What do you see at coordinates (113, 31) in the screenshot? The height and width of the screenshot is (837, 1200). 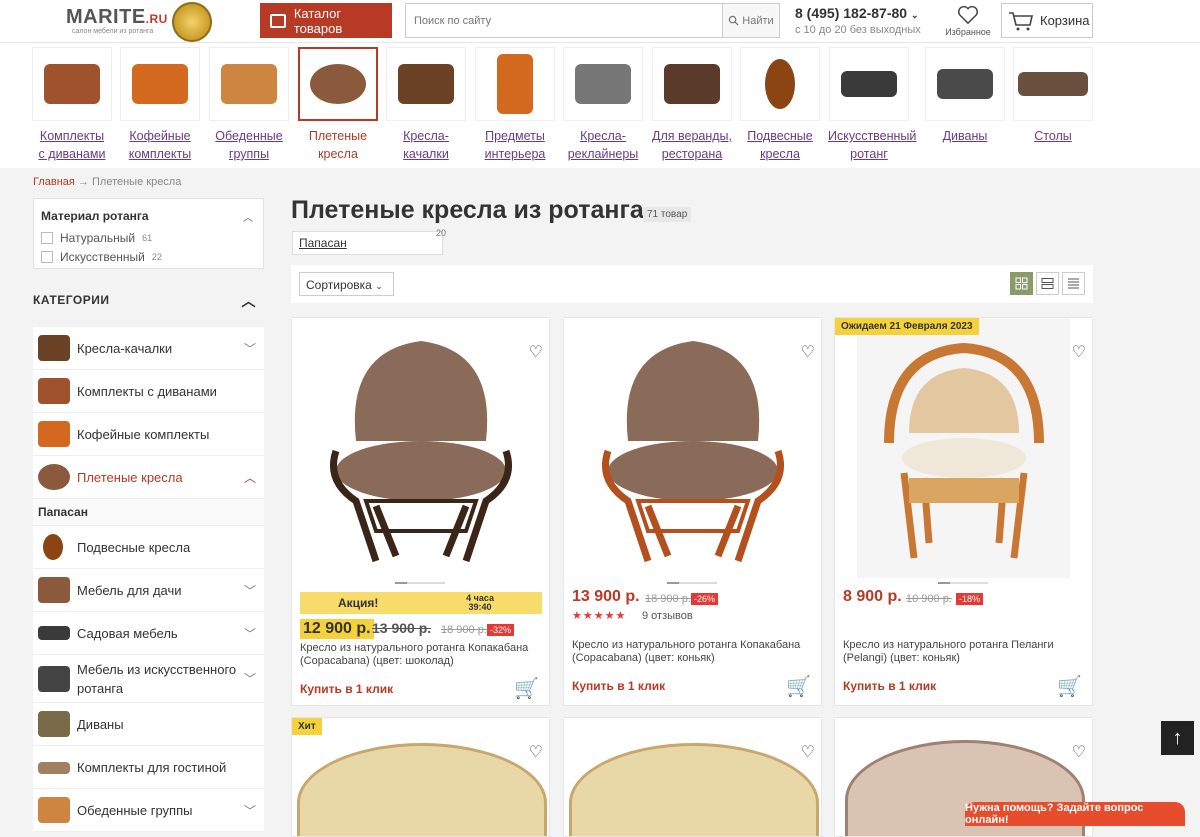 I see `logo-subtitle: салон мебели из ротанга` at bounding box center [113, 31].